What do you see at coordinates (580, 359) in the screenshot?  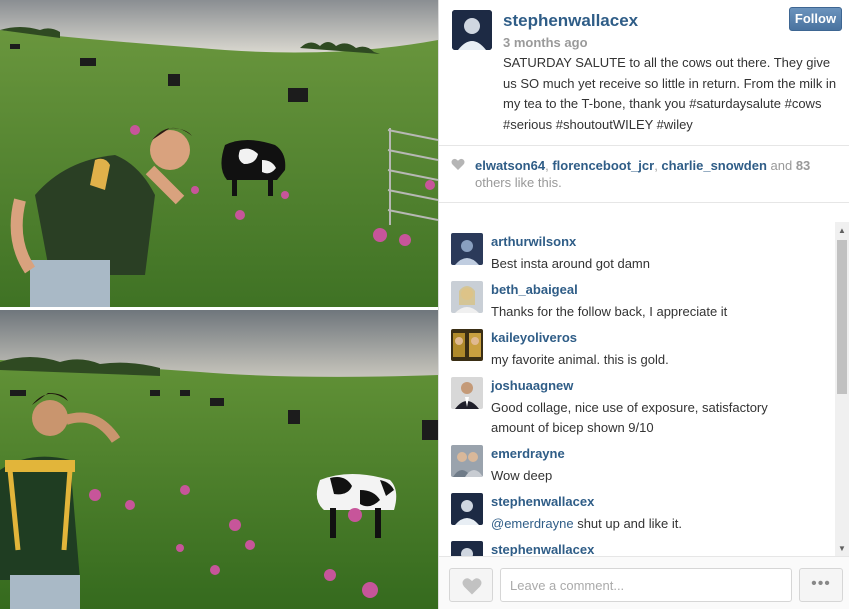 I see `comment-text: my favorite animal. this is gold.` at bounding box center [580, 359].